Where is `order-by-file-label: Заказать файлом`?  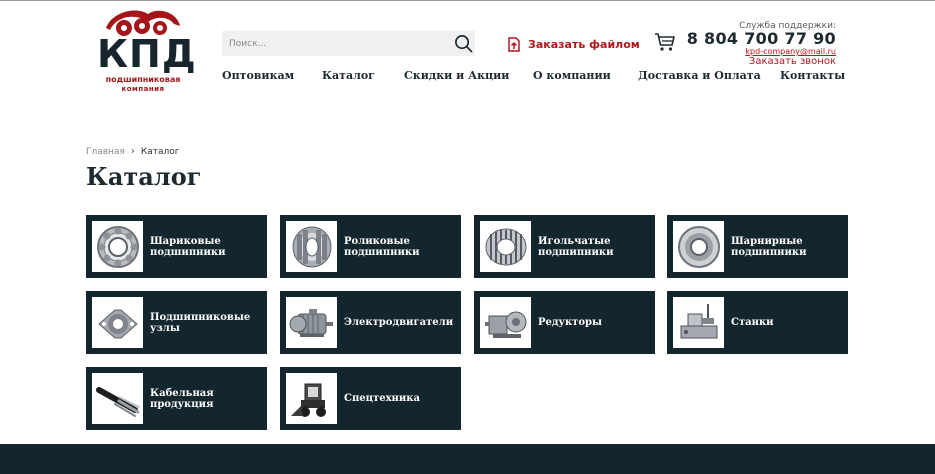
order-by-file-label: Заказать файлом is located at coordinates (584, 44).